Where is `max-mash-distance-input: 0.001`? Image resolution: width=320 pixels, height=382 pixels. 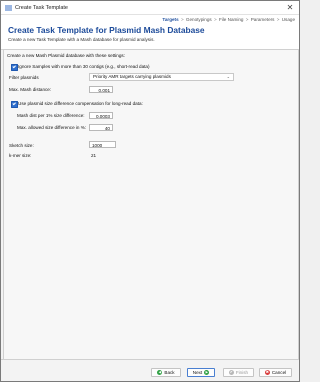 max-mash-distance-input: 0.001 is located at coordinates (101, 89).